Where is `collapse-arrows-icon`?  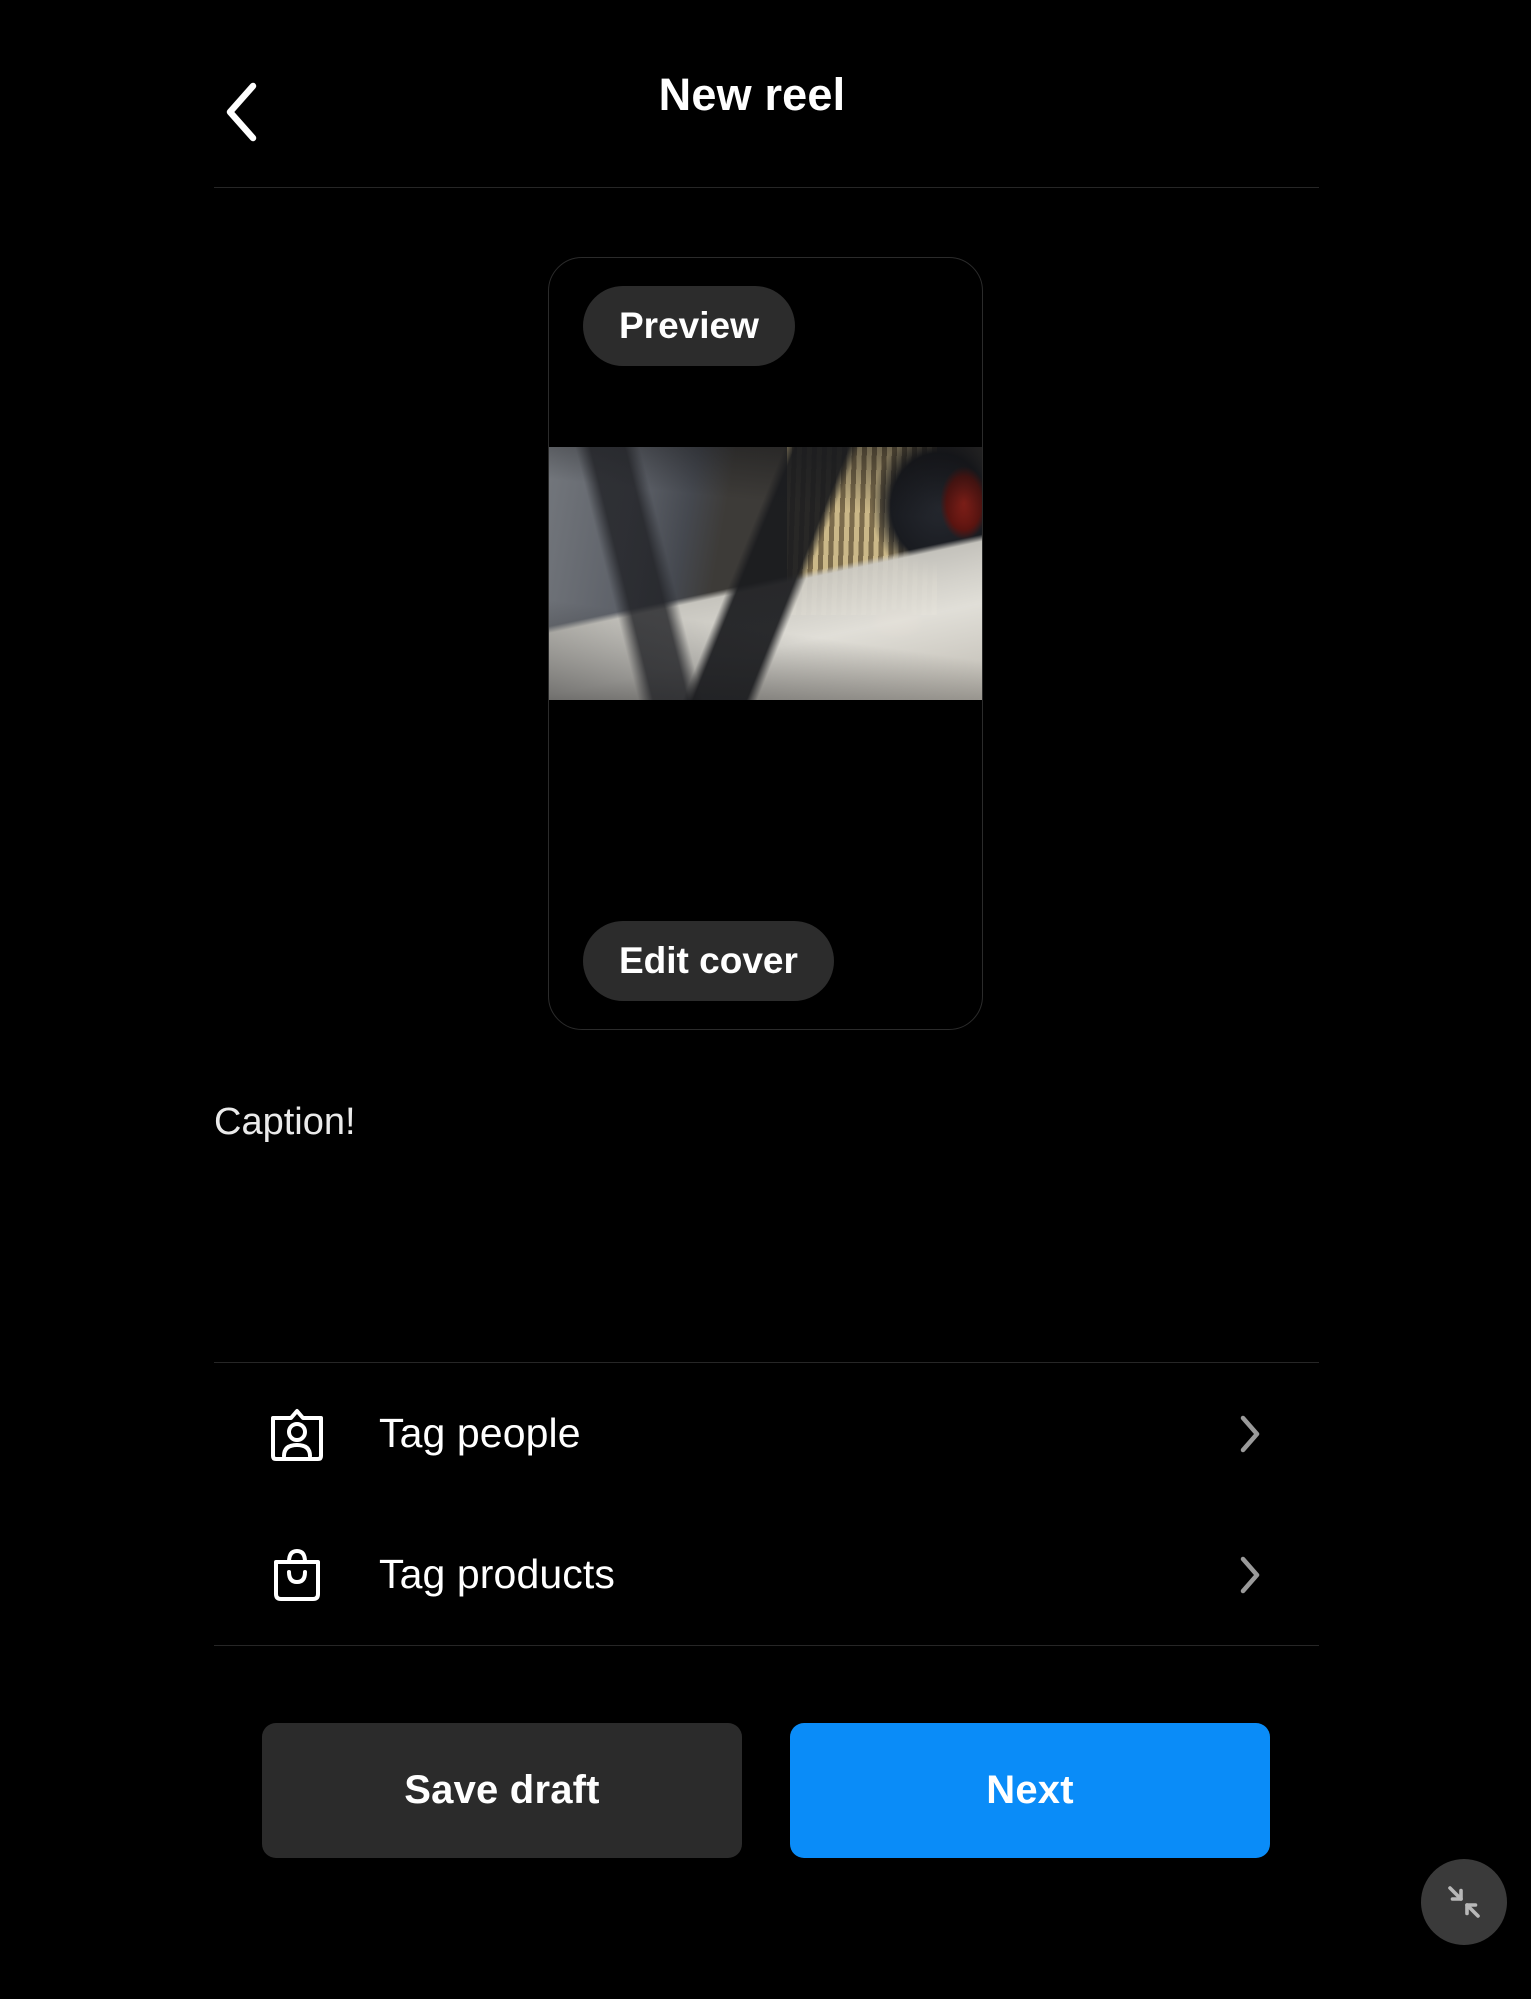
collapse-arrows-icon is located at coordinates (1464, 1902).